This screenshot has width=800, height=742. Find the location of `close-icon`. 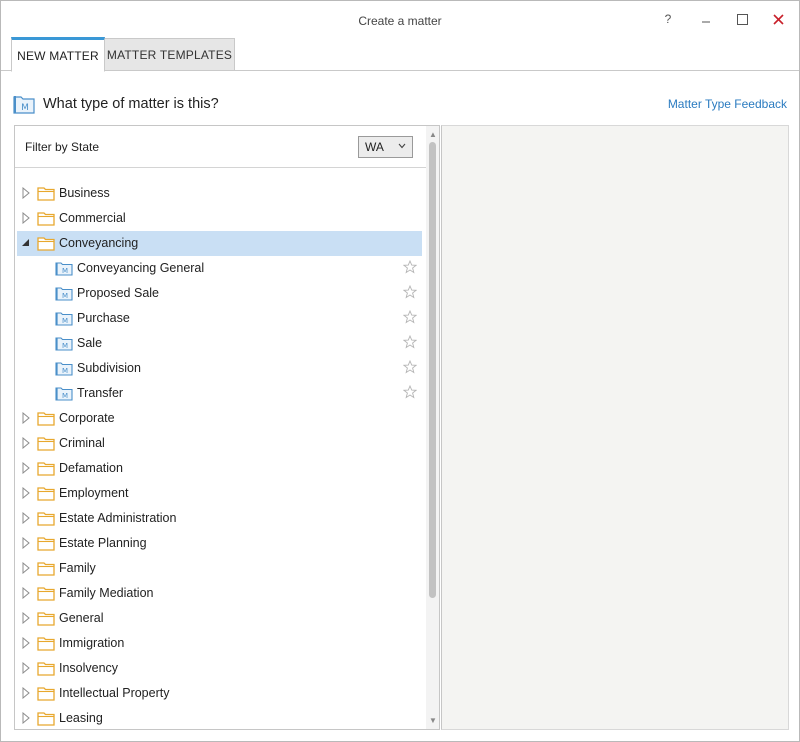

close-icon is located at coordinates (778, 19).